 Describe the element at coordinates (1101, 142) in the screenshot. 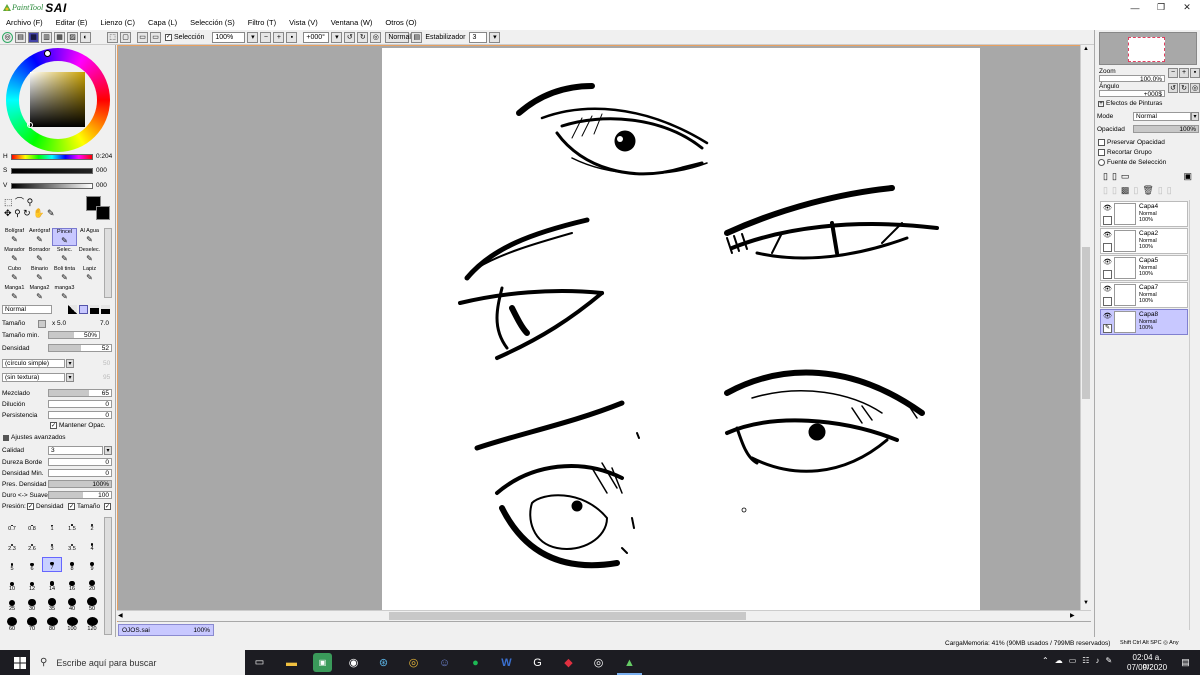

I see `preserve-opacity-checkbox` at that location.